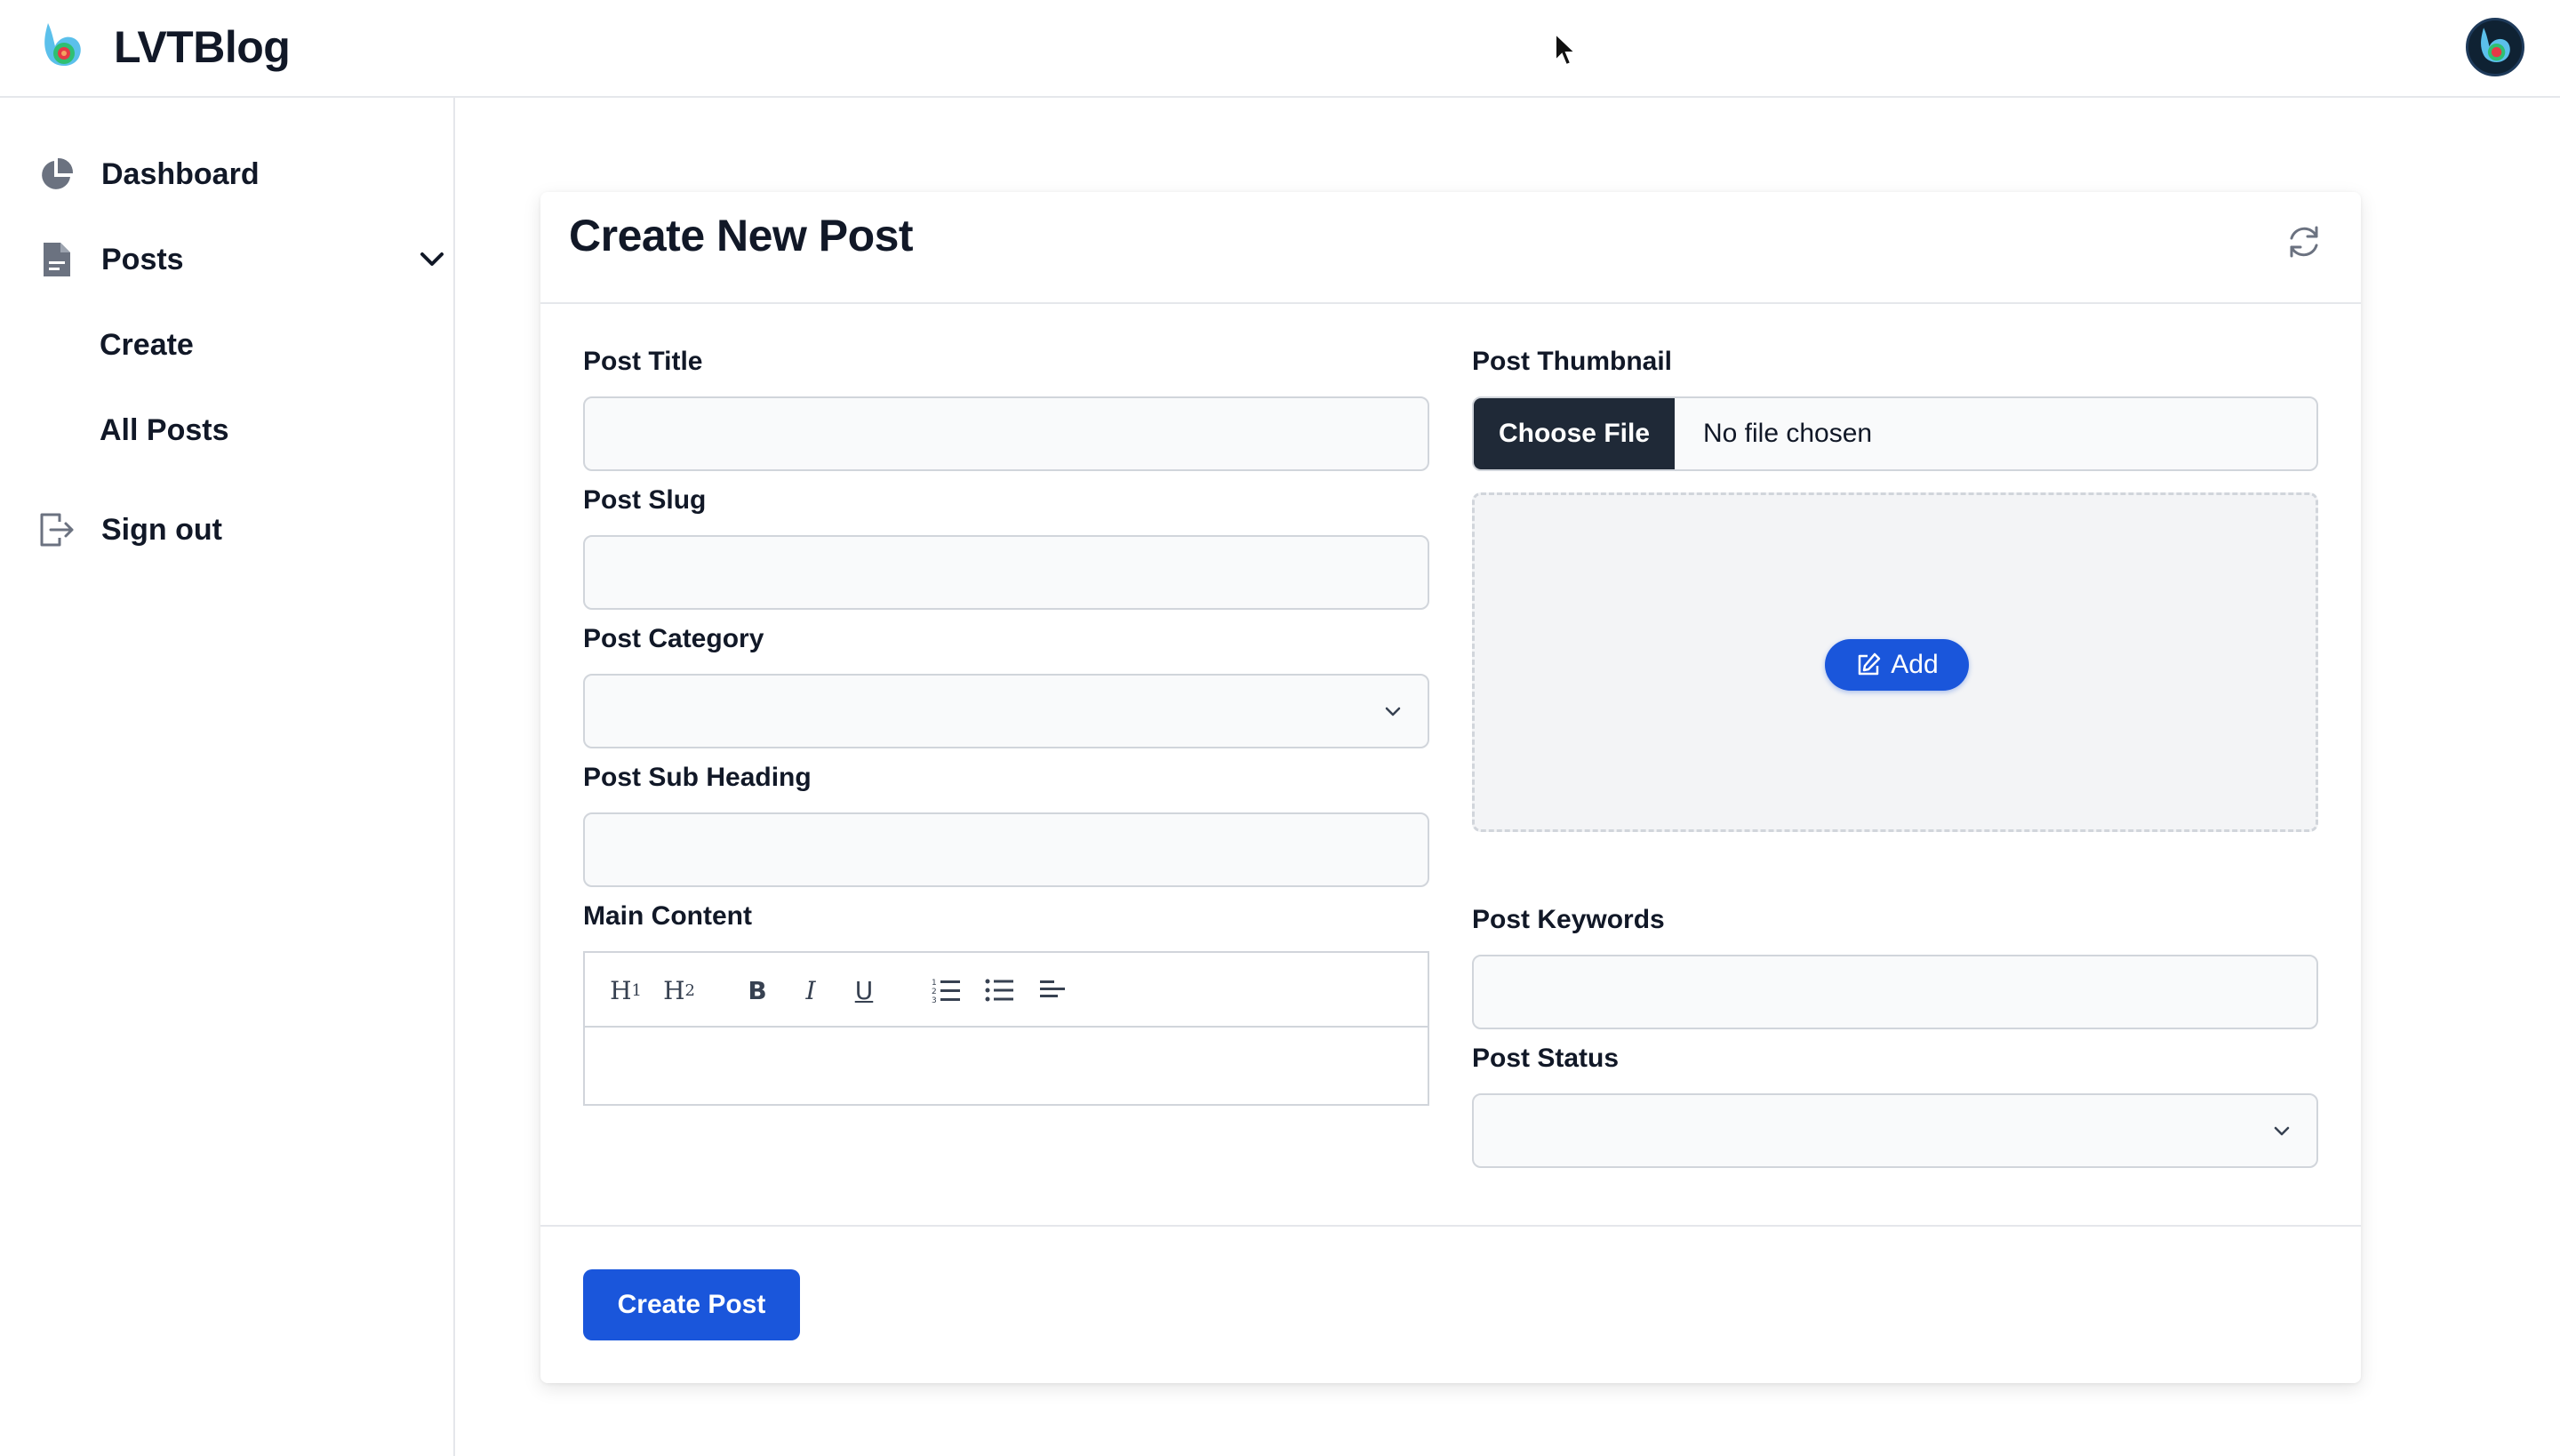  Describe the element at coordinates (1450, 248) in the screenshot. I see `card-header: Create New Post` at that location.